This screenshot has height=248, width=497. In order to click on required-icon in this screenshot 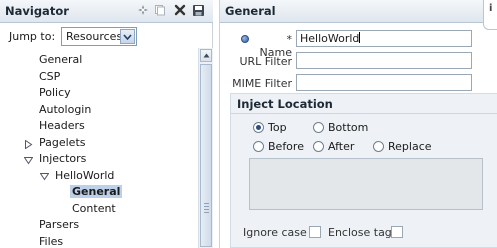, I will do `click(245, 39)`.